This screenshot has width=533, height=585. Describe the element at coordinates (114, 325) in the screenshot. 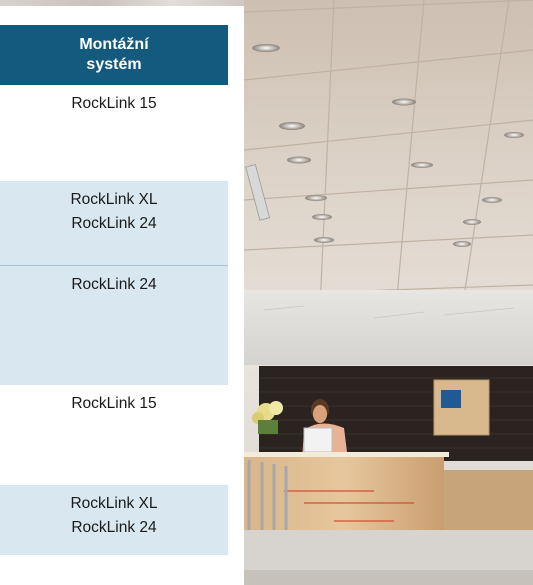

I see `table-row: RockLink 24` at that location.